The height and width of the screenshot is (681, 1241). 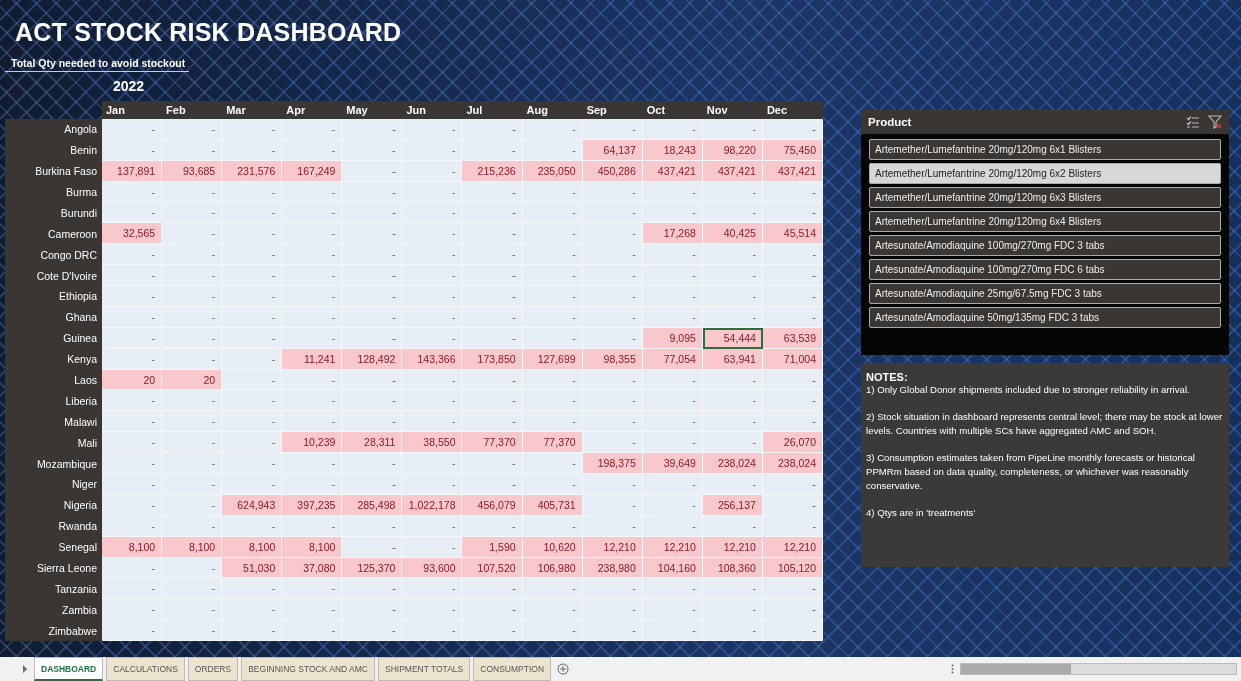 What do you see at coordinates (252, 505) in the screenshot?
I see `table-cell: 624,943` at bounding box center [252, 505].